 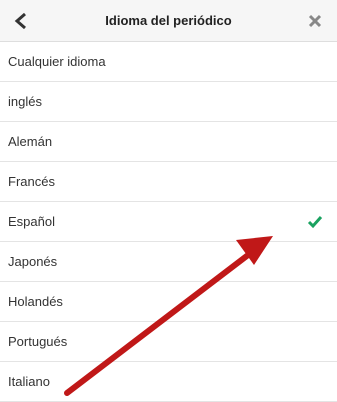 I want to click on language-label: Alemán, so click(x=30, y=141).